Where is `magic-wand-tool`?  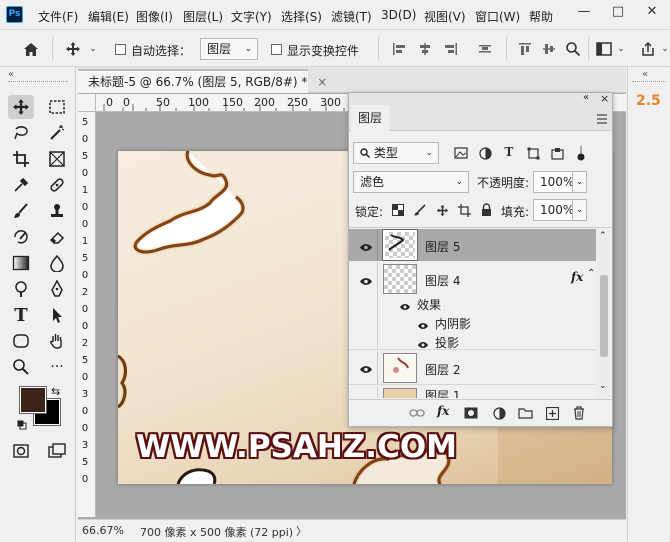 magic-wand-tool is located at coordinates (57, 133).